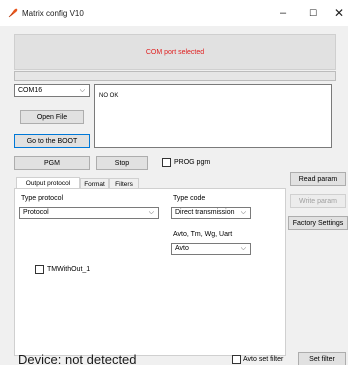 This screenshot has width=348, height=365. I want to click on avto-set-filter-checkbox, so click(236, 359).